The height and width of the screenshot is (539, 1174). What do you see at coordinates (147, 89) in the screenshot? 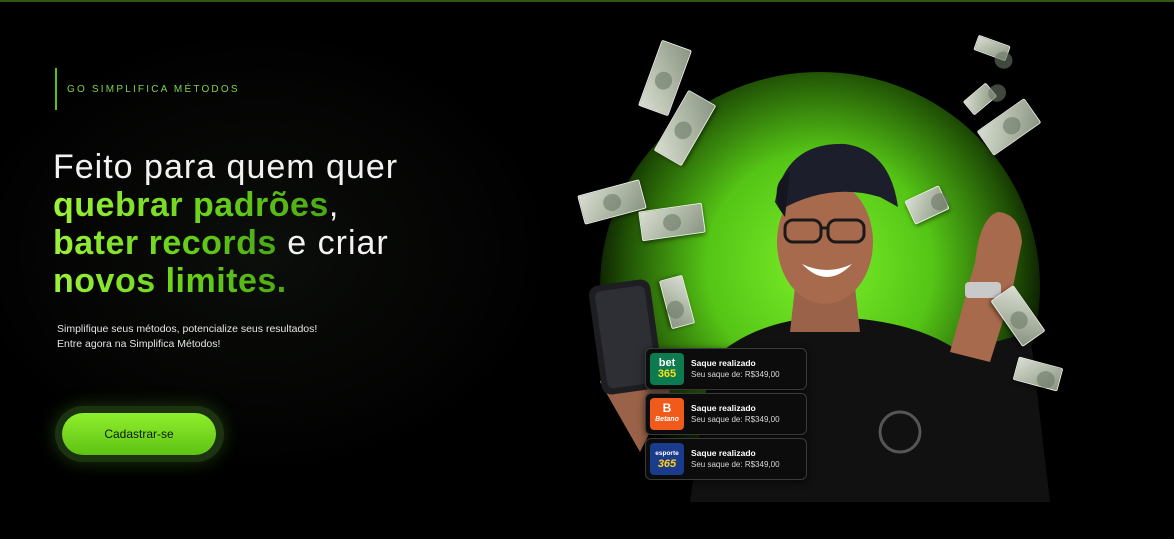
I see `eyebrow-label: GO SIMPLIFICA MÉTODOS` at bounding box center [147, 89].